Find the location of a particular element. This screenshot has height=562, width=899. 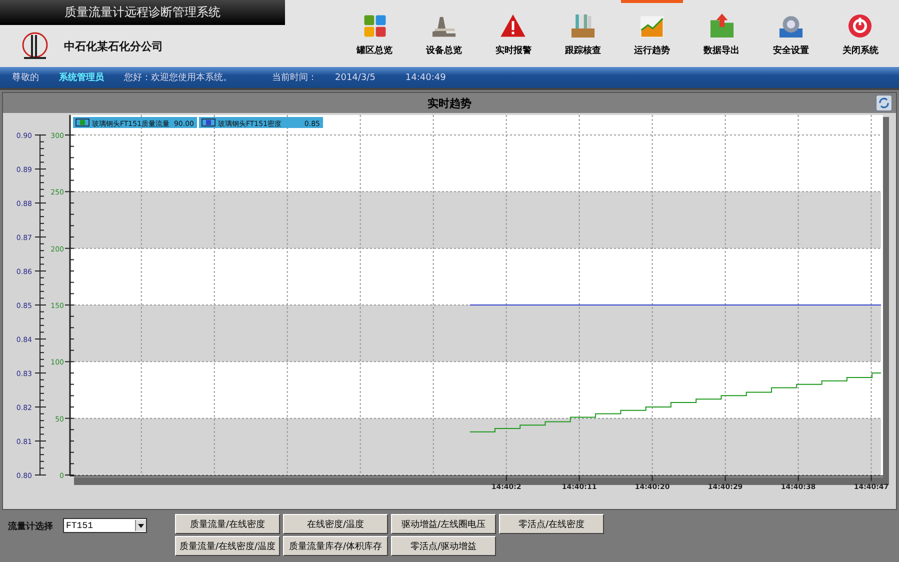

current-time: 14:40:49 is located at coordinates (425, 77).